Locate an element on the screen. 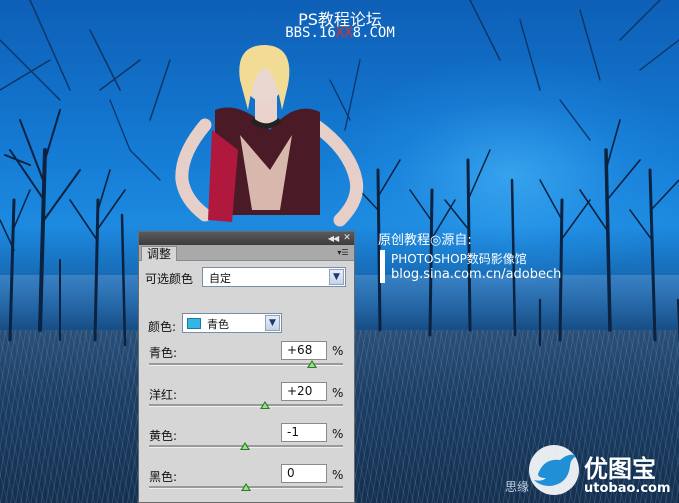 This screenshot has width=679, height=503. forum-url-suffix: 8.COM is located at coordinates (373, 33).